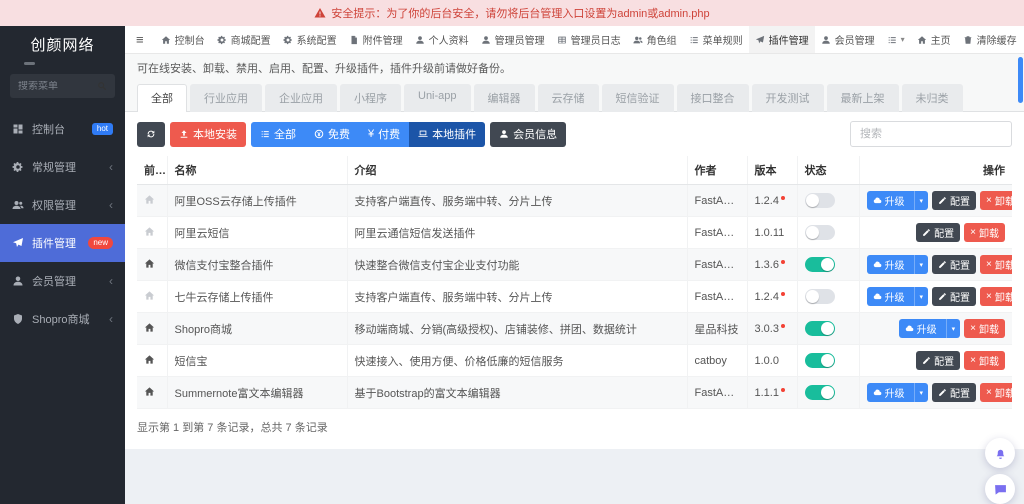 The height and width of the screenshot is (504, 1024). What do you see at coordinates (183, 39) in the screenshot?
I see `nav-dashboard: 控制台` at bounding box center [183, 39].